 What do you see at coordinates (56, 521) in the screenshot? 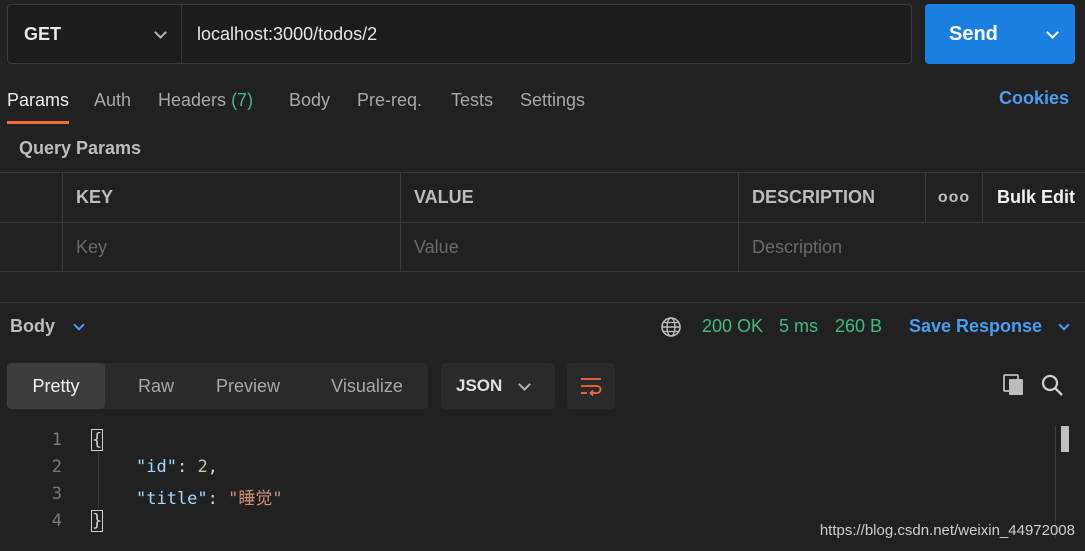
I see `line-number: 4` at bounding box center [56, 521].